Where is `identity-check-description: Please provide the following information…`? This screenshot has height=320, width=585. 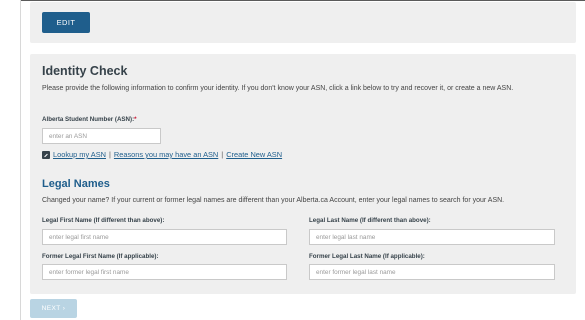
identity-check-description: Please provide the following information… is located at coordinates (278, 88).